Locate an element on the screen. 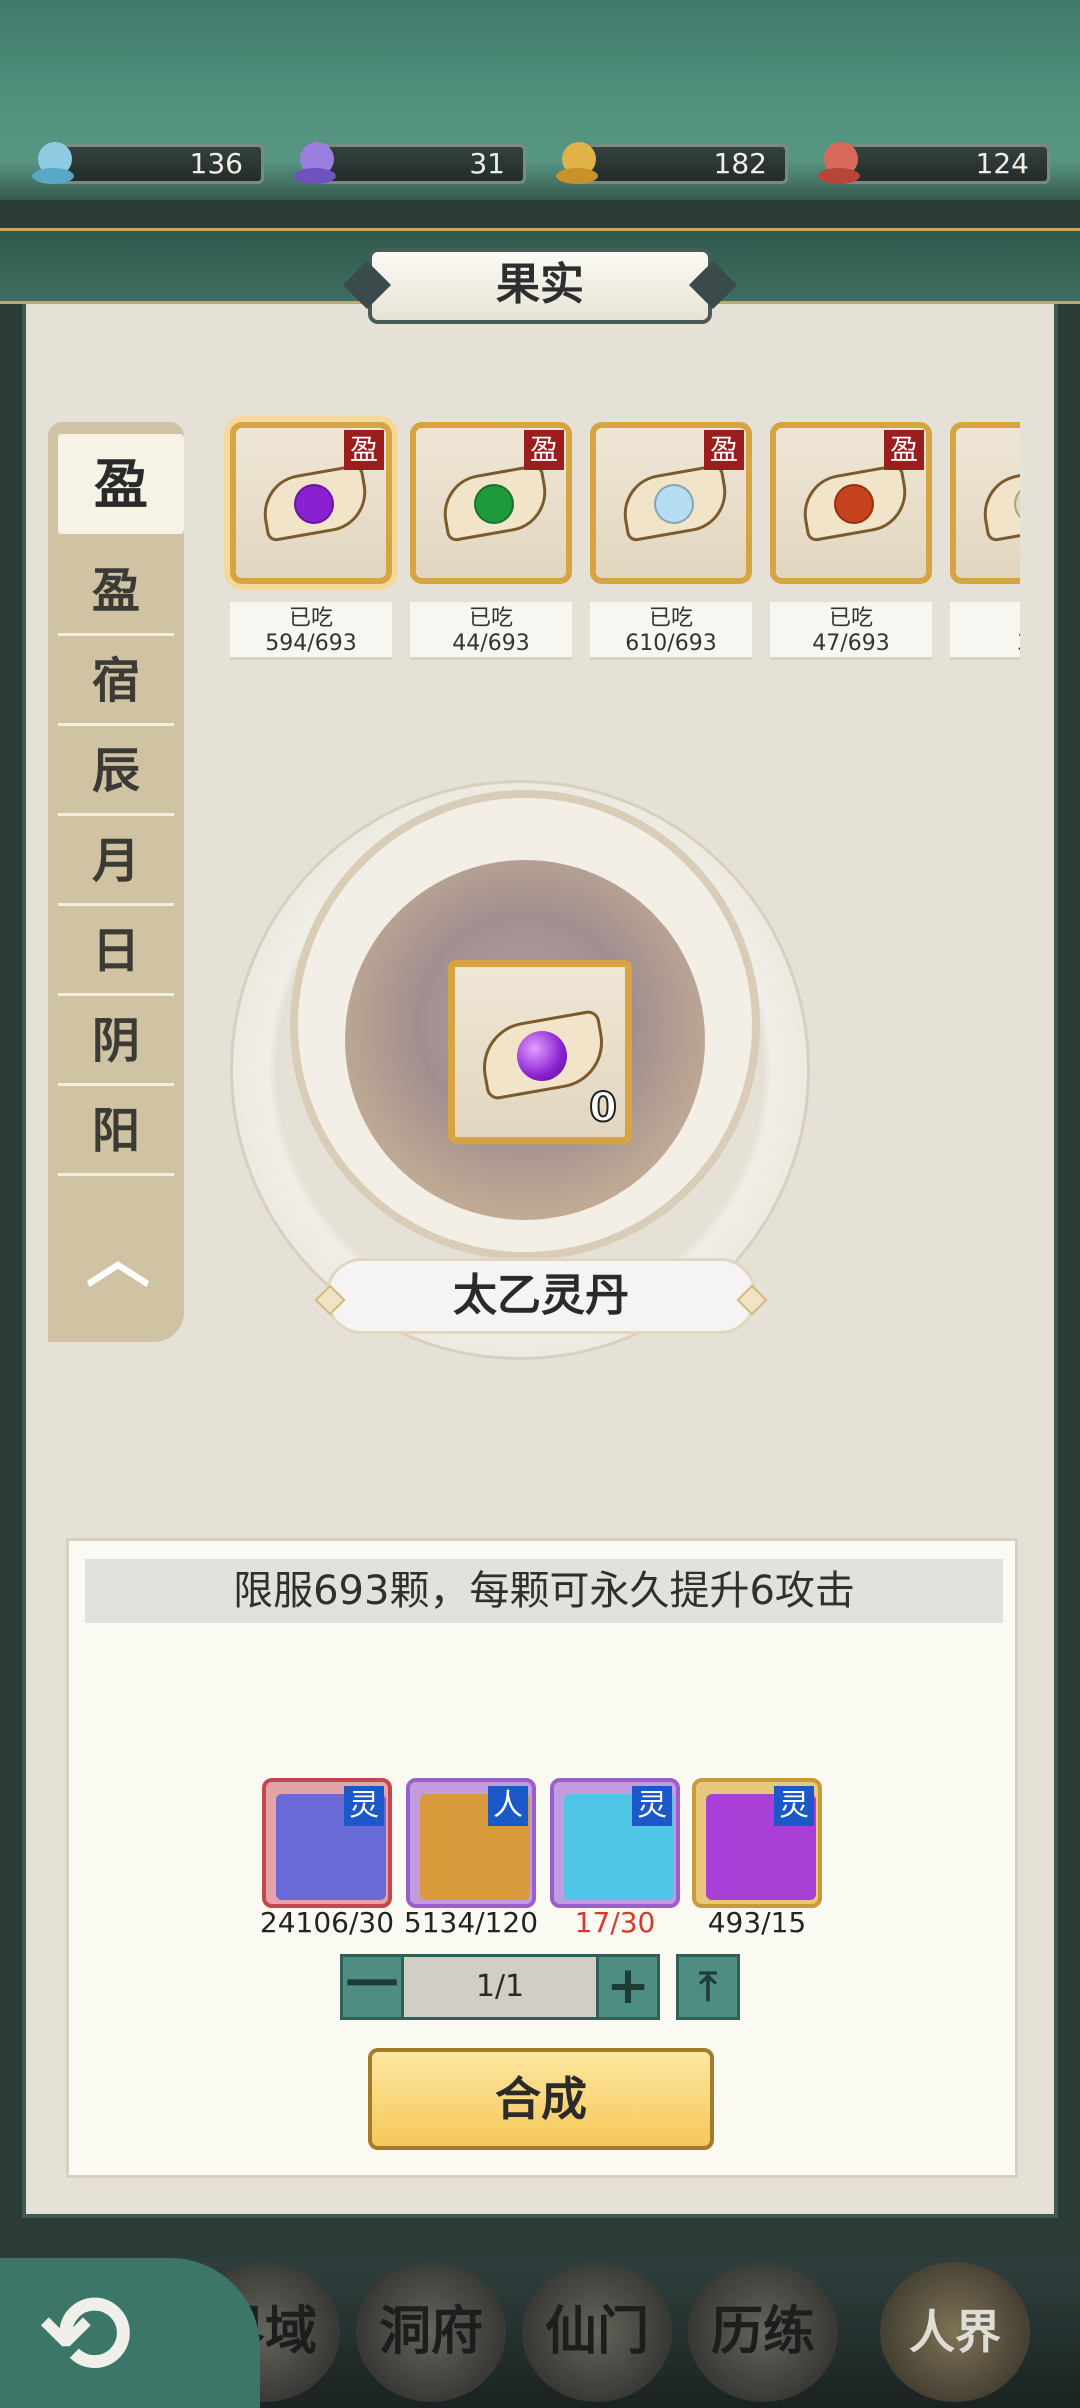 The height and width of the screenshot is (2408, 1080). material-count: 493/15 is located at coordinates (757, 1922).